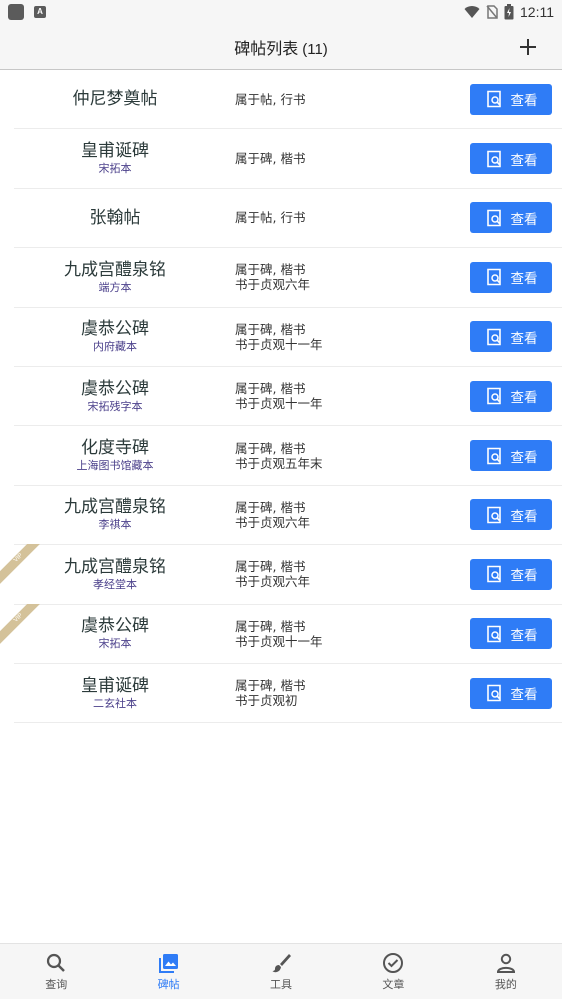 This screenshot has width=562, height=999. I want to click on item-name-column: 虞恭公碑 宋拓残字本, so click(115, 396).